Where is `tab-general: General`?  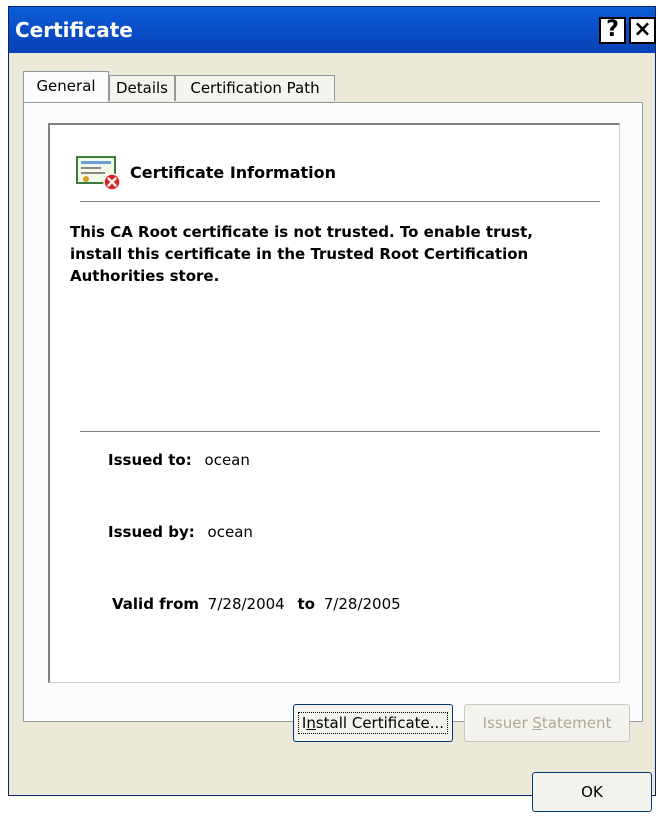 tab-general: General is located at coordinates (66, 86).